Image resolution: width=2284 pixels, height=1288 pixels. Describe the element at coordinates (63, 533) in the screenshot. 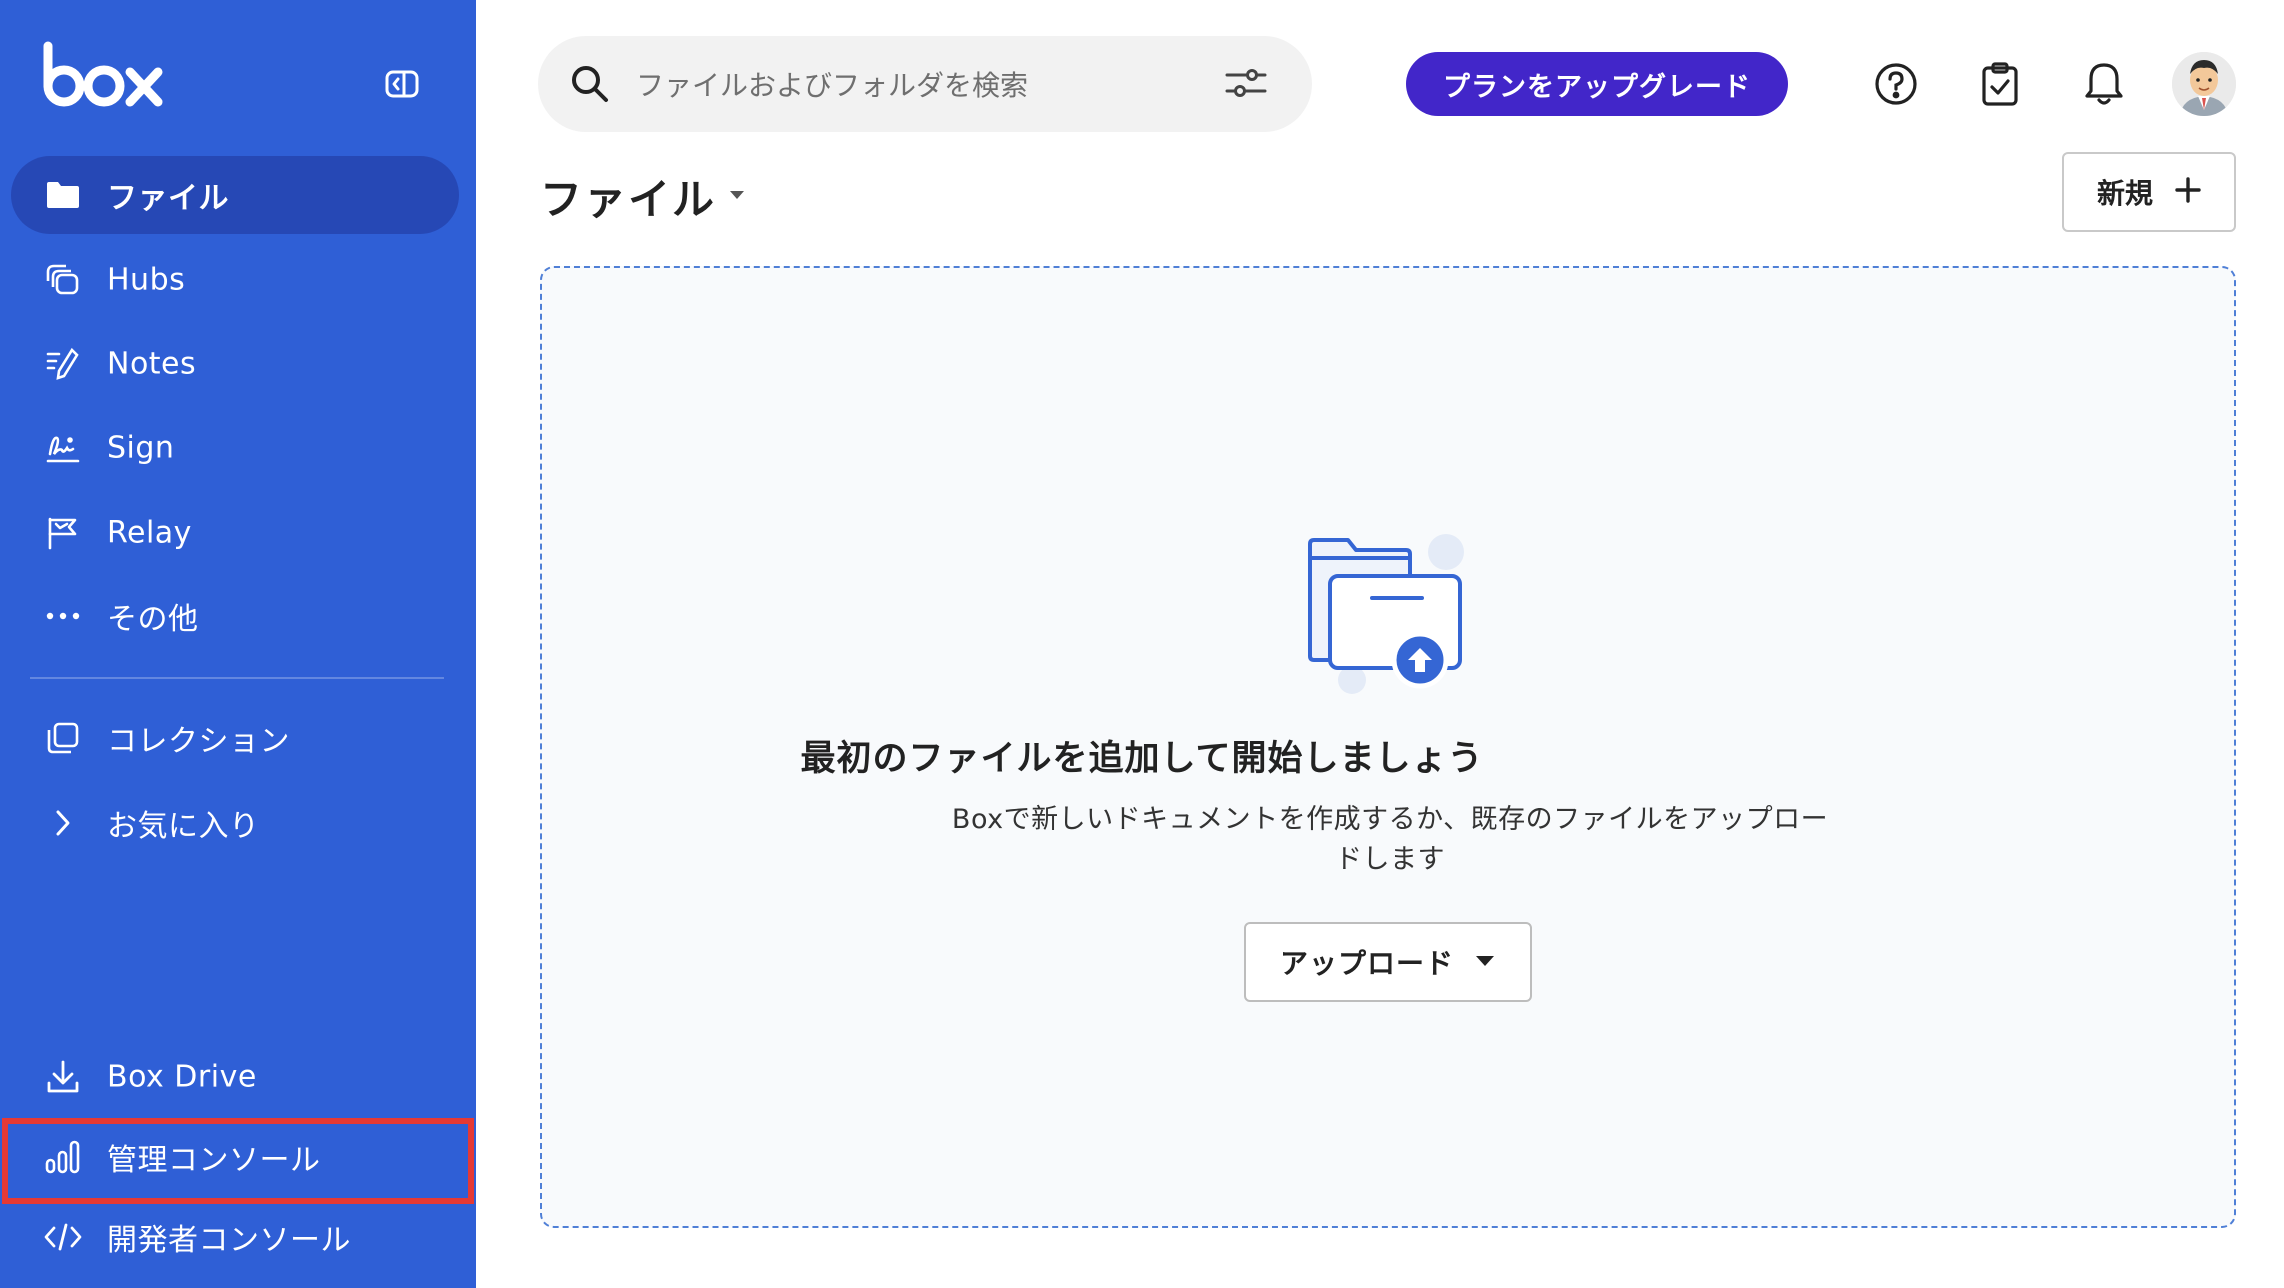

I see `relay-icon` at that location.